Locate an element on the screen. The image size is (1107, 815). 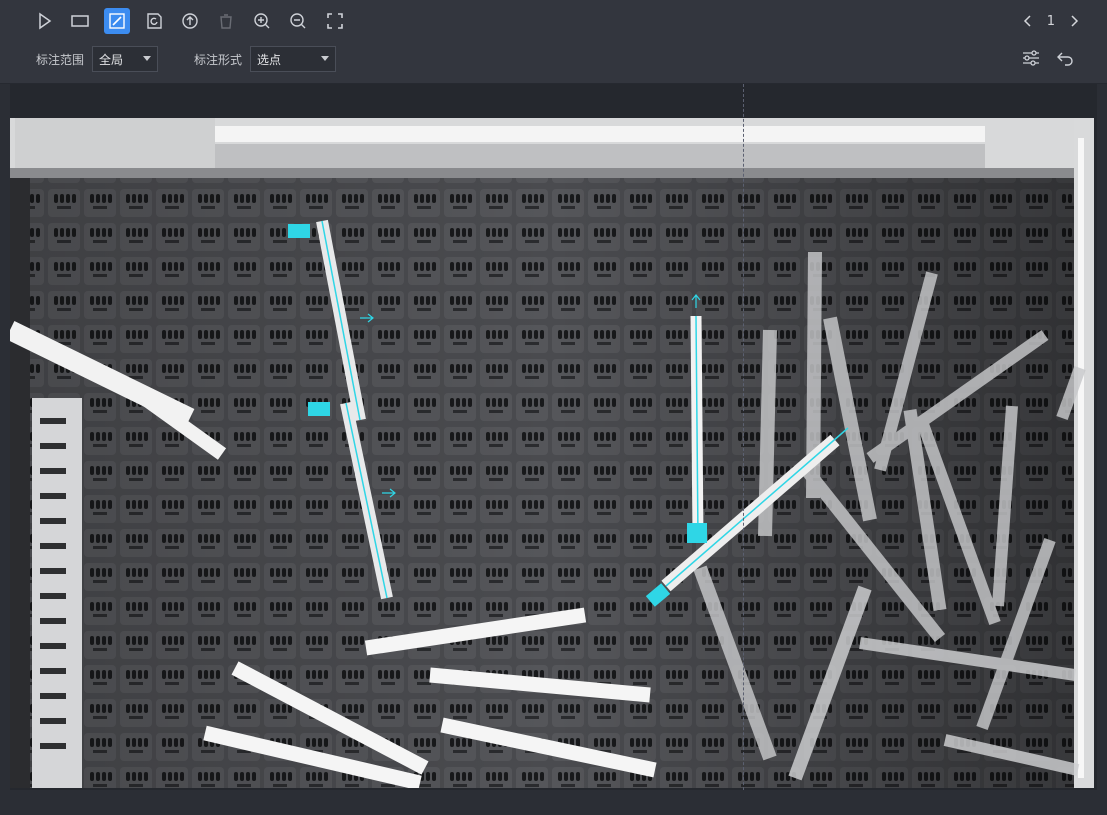
scope-control: 标注范围 全局 is located at coordinates (97, 59).